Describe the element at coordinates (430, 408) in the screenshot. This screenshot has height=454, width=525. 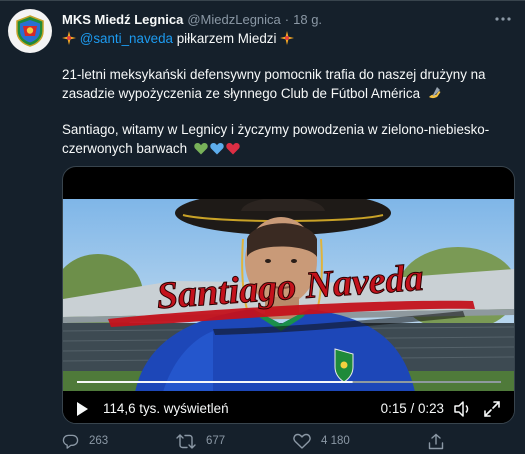
I see `video-duration: 0:23` at that location.